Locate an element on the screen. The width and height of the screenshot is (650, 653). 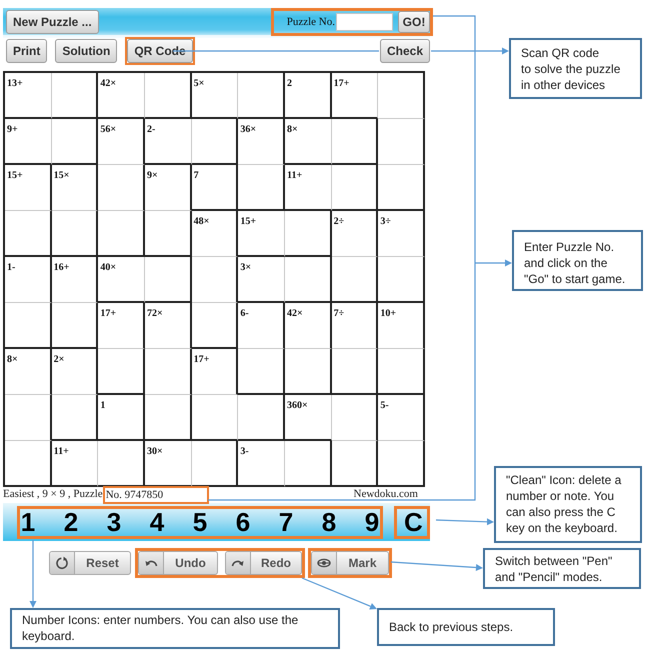
grid-cell: 3÷ is located at coordinates (401, 234).